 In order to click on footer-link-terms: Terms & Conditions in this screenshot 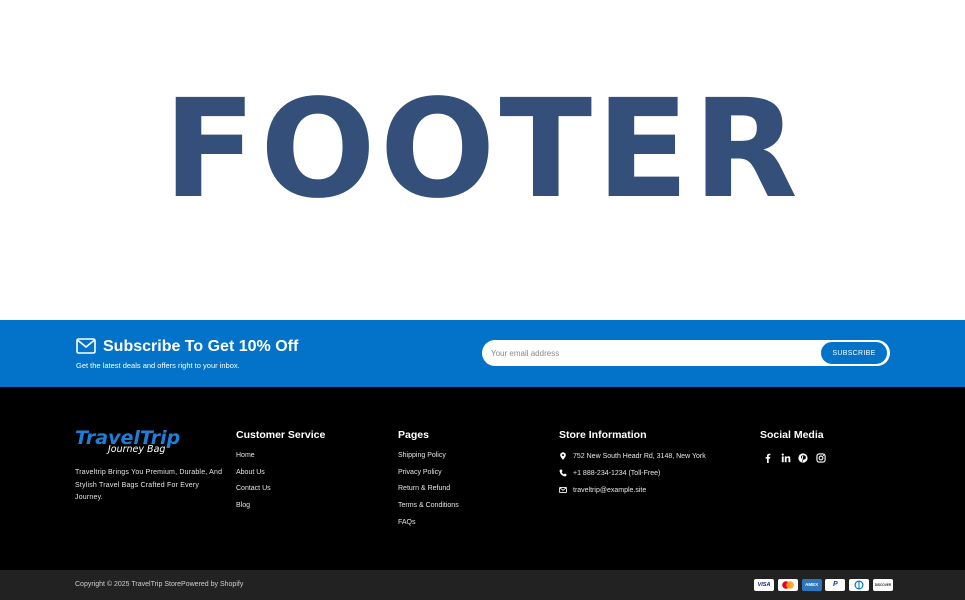, I will do `click(428, 509)`.